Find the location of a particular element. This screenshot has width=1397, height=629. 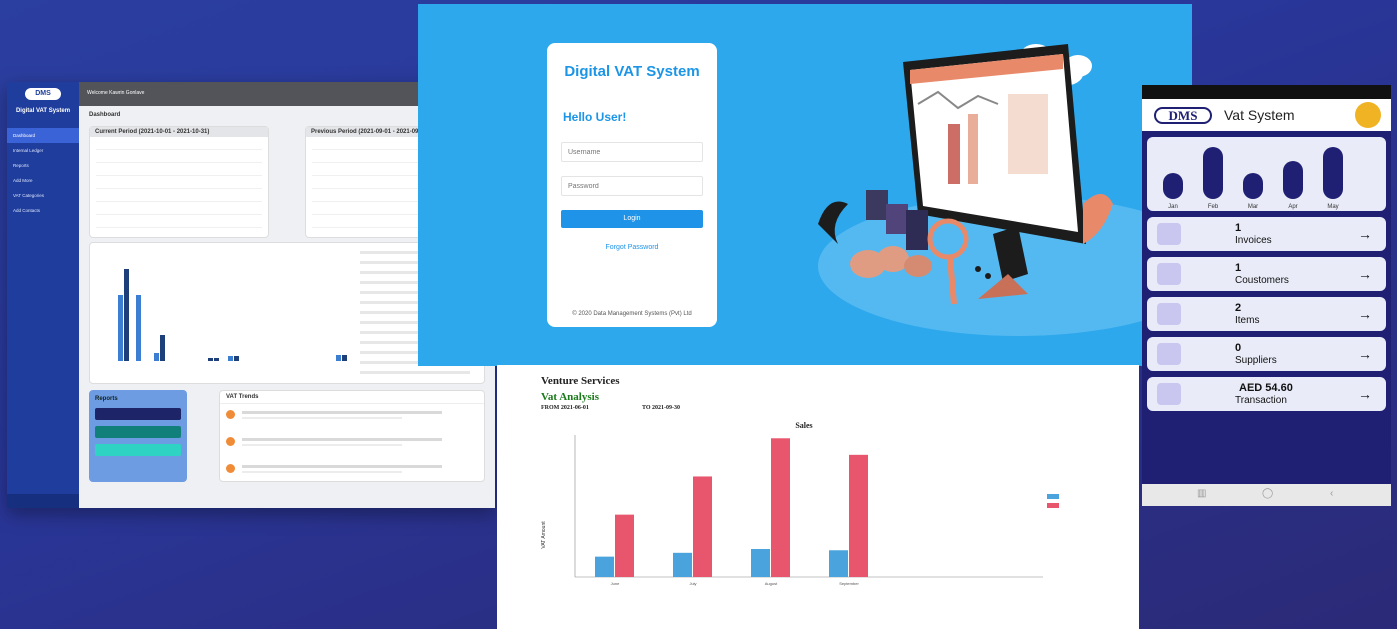

chart-legend is located at coordinates (1053, 501).